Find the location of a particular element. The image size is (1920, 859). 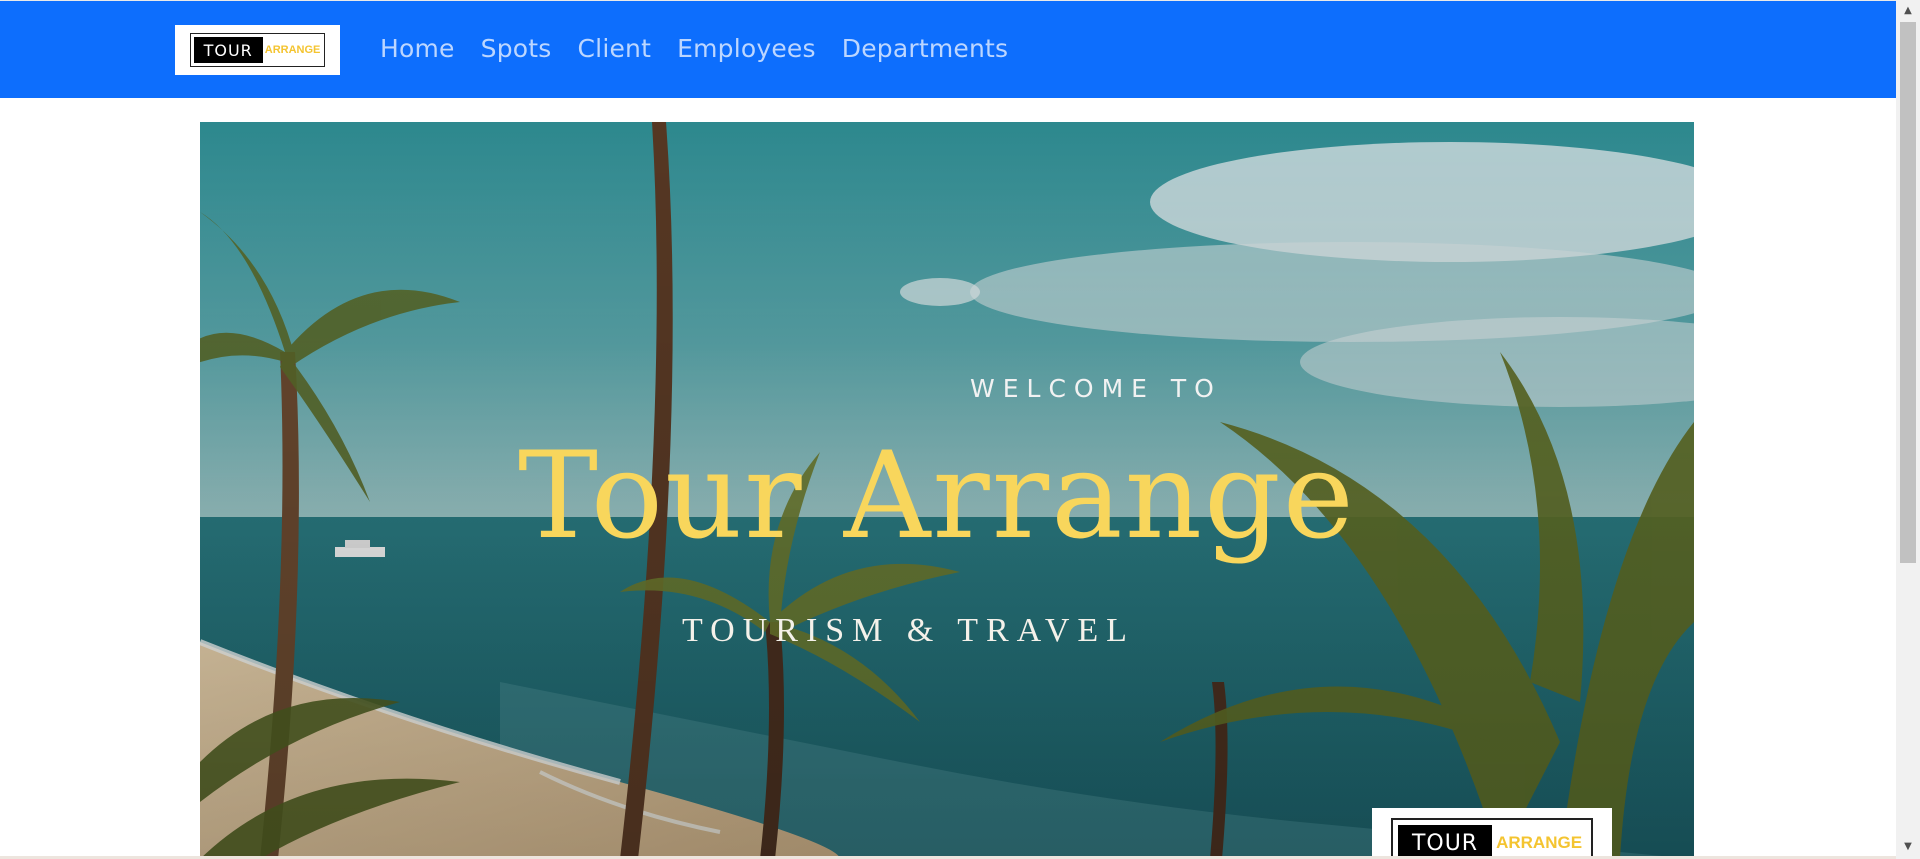

scrollbar-thumb is located at coordinates (1908, 292).